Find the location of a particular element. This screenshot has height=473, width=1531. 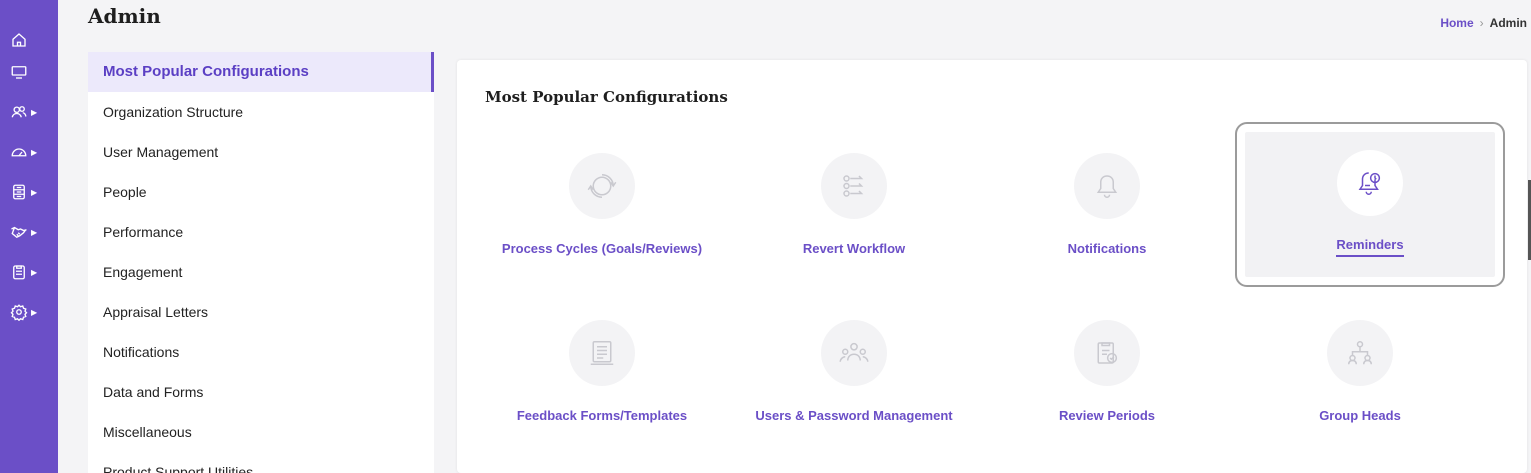

tile-process-cycles: Process Cycles (Goals/Reviews) is located at coordinates (602, 207).